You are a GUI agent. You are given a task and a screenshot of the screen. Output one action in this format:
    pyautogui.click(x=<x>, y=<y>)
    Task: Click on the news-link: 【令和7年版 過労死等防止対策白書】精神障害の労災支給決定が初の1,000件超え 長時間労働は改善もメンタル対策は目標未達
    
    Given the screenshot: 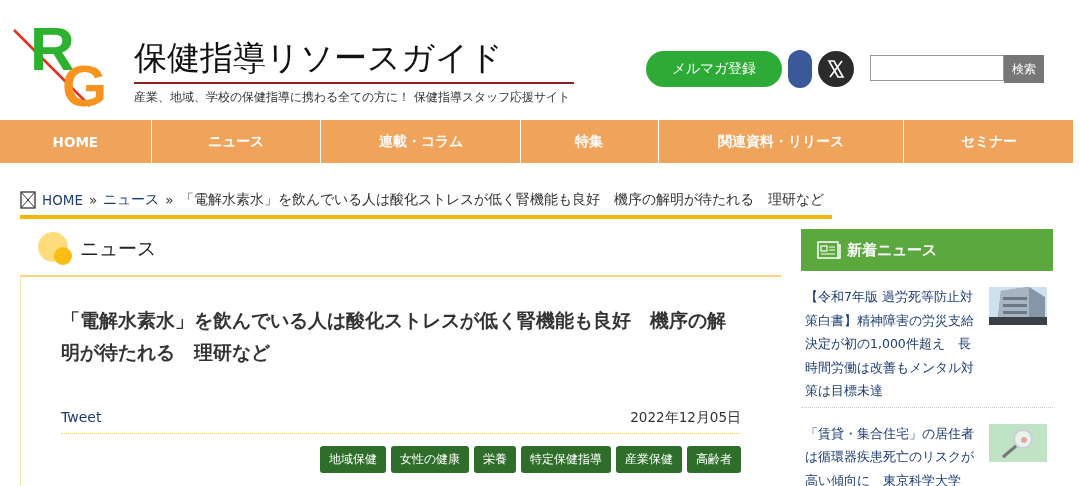 What is the action you would take?
    pyautogui.click(x=891, y=344)
    